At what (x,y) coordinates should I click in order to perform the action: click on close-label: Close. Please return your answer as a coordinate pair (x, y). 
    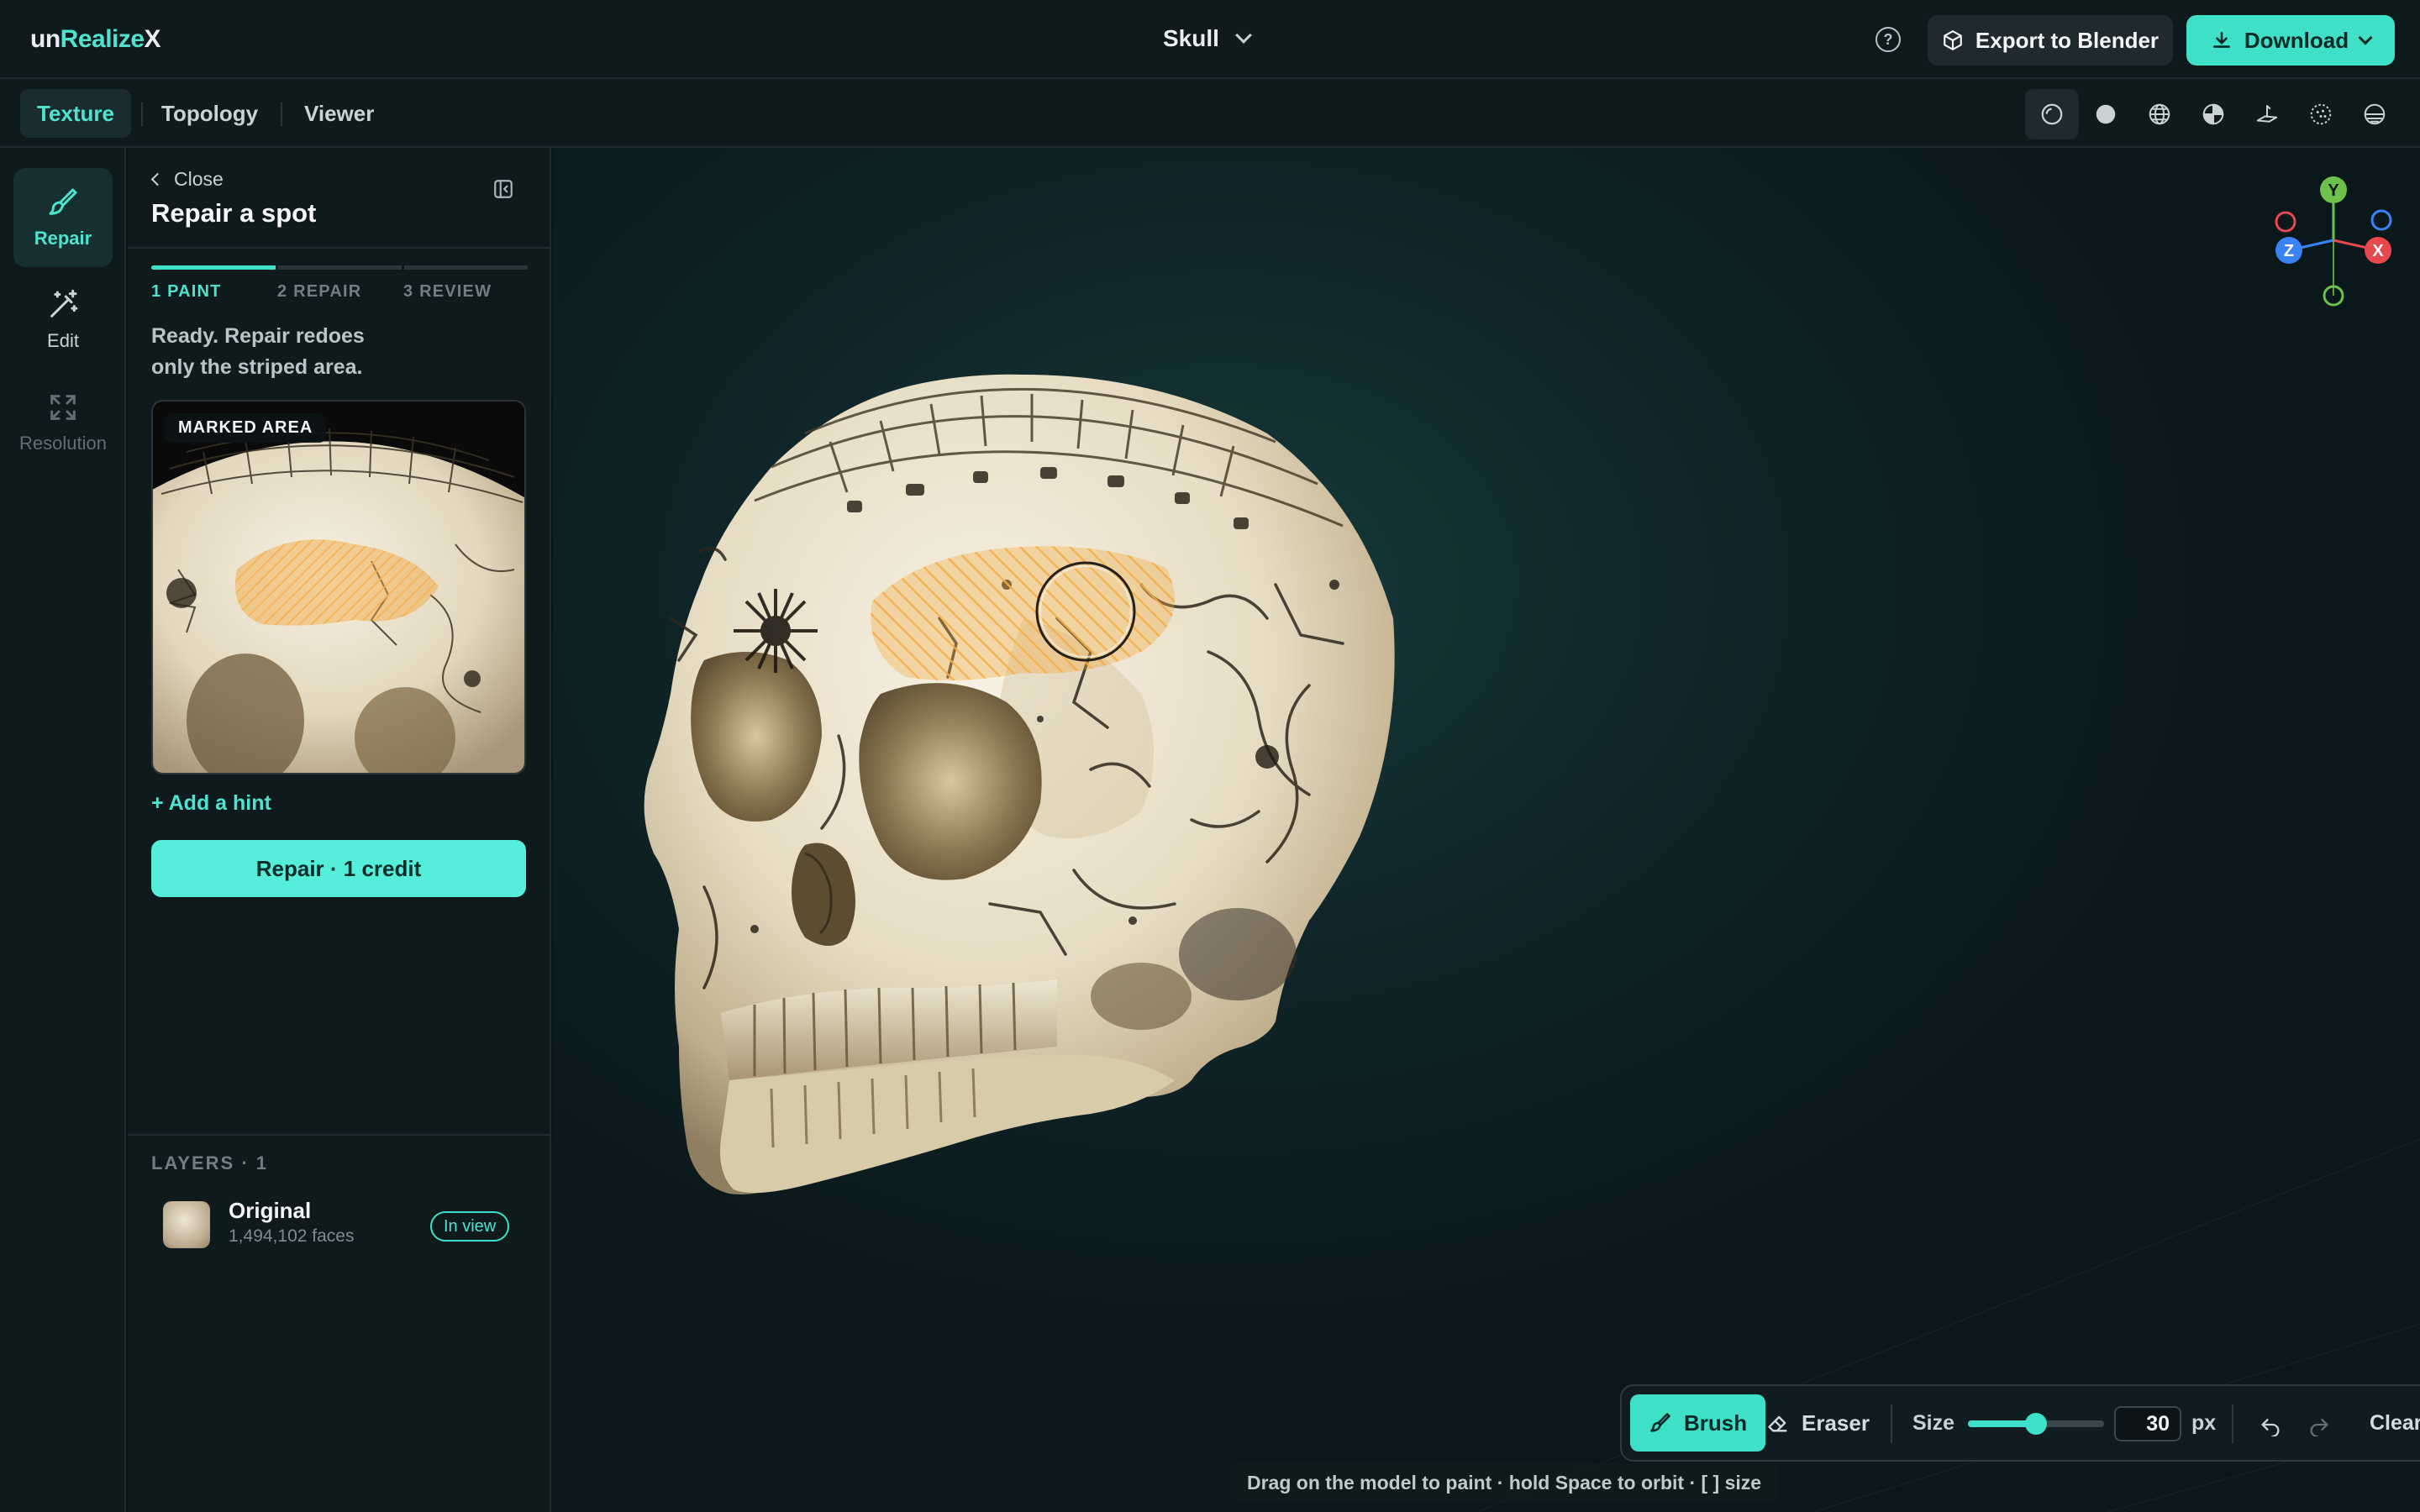
    Looking at the image, I should click on (199, 179).